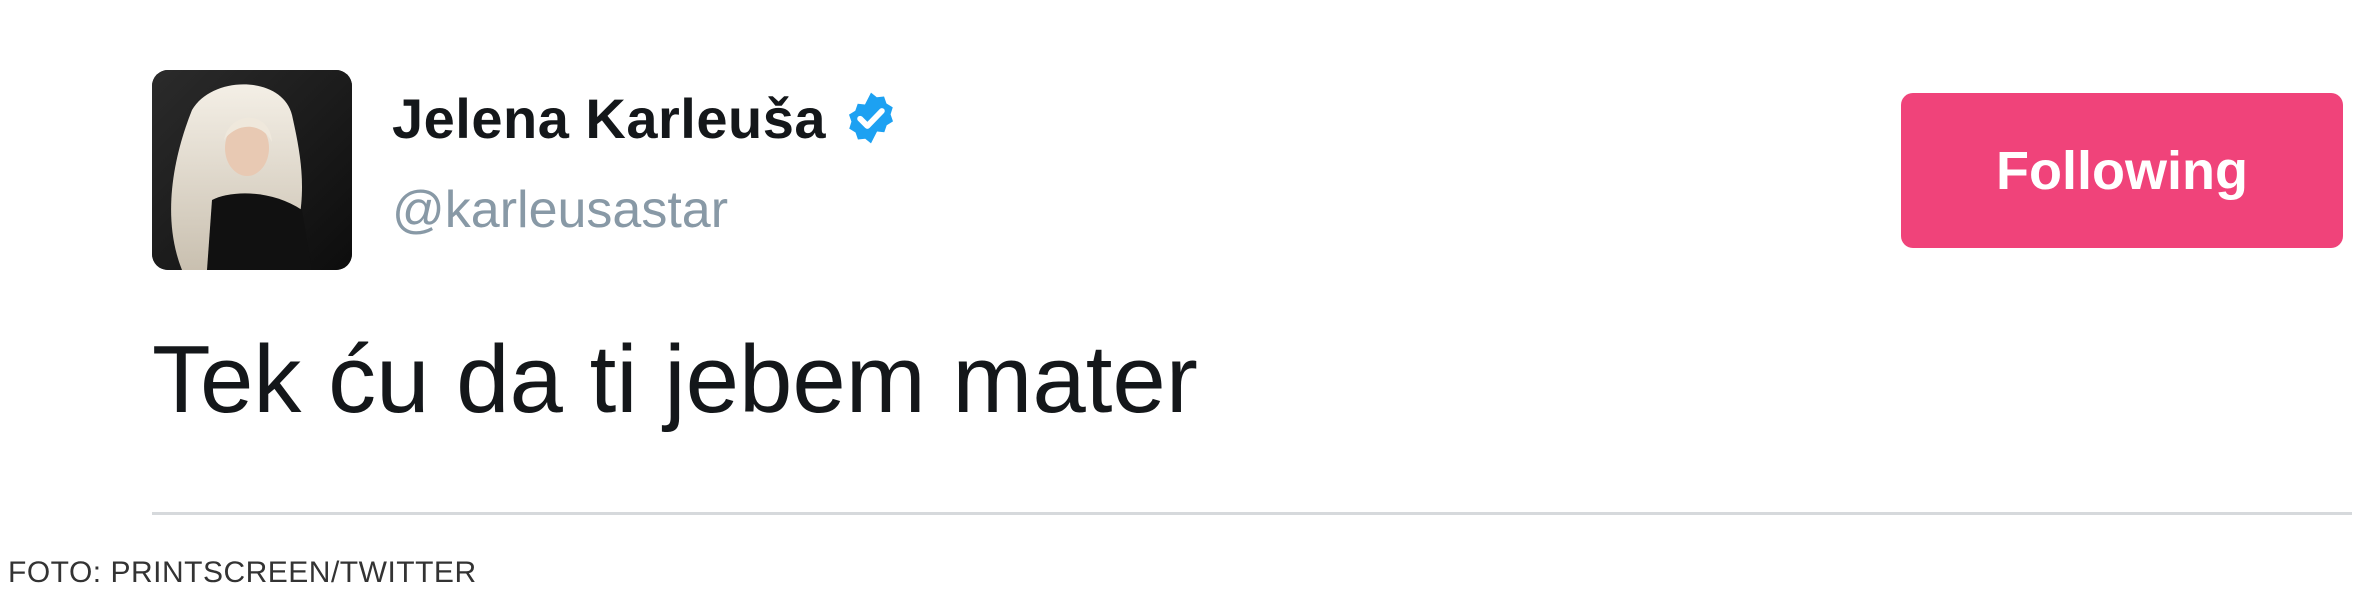 The image size is (2363, 600). I want to click on following-button: Following, so click(2122, 170).